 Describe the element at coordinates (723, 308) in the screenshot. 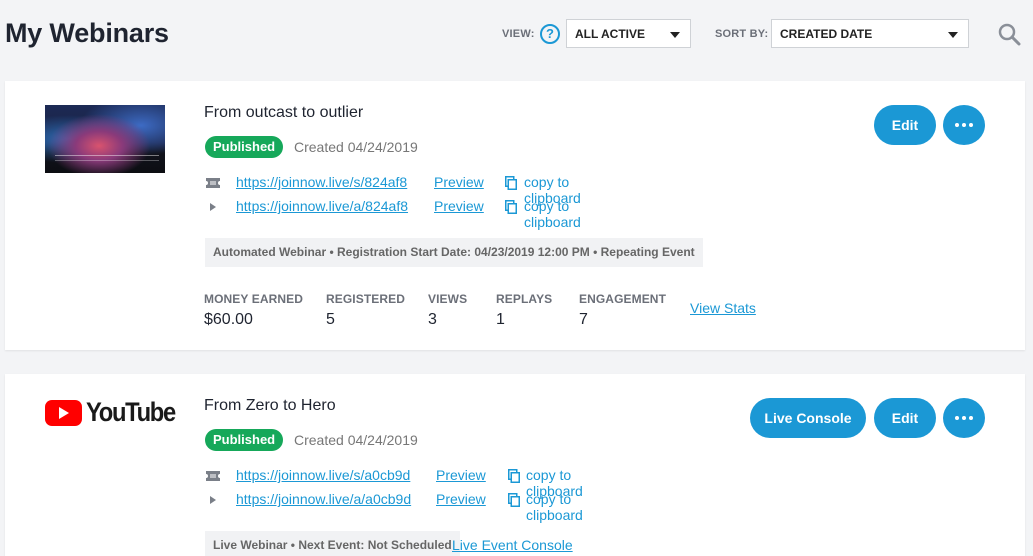

I see `view-stats-link: View Stats` at that location.